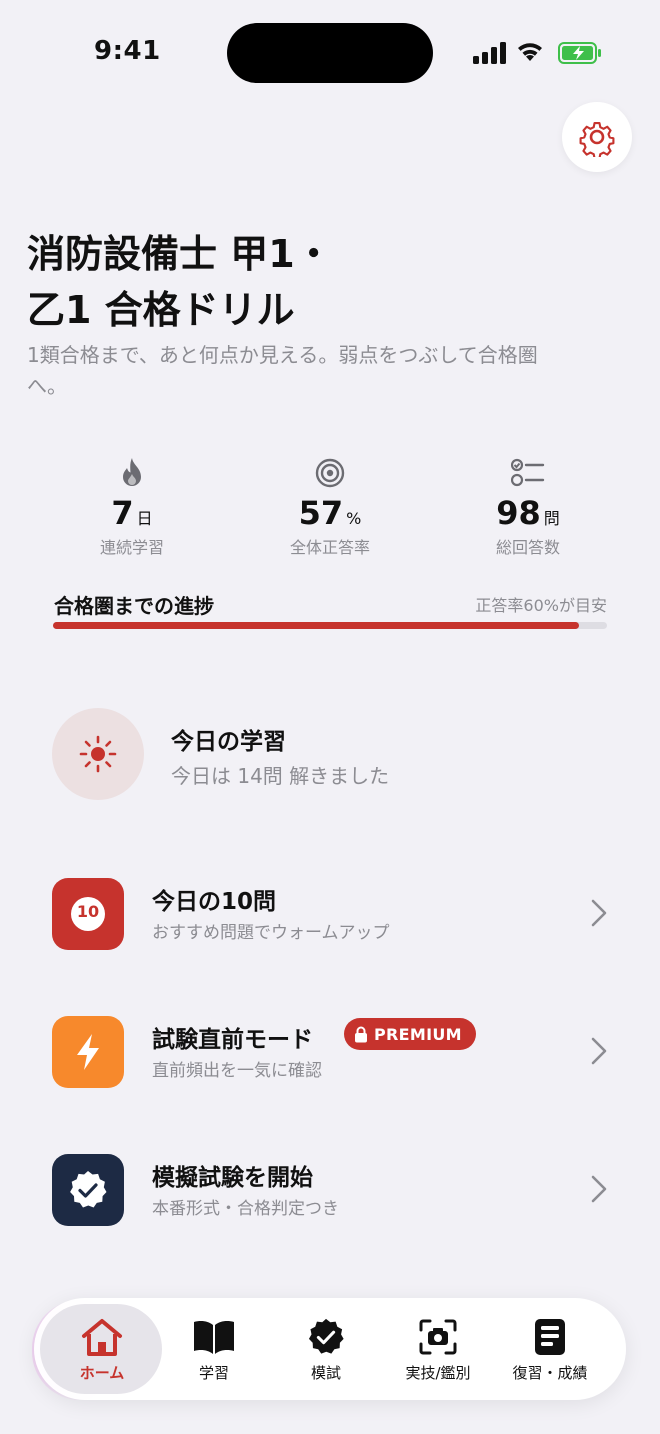 This screenshot has height=1434, width=660. Describe the element at coordinates (330, 1052) in the screenshot. I see `menu-row-exam-mode: 試験直前モード PREMIUM 直前頻出を一気に確認` at that location.